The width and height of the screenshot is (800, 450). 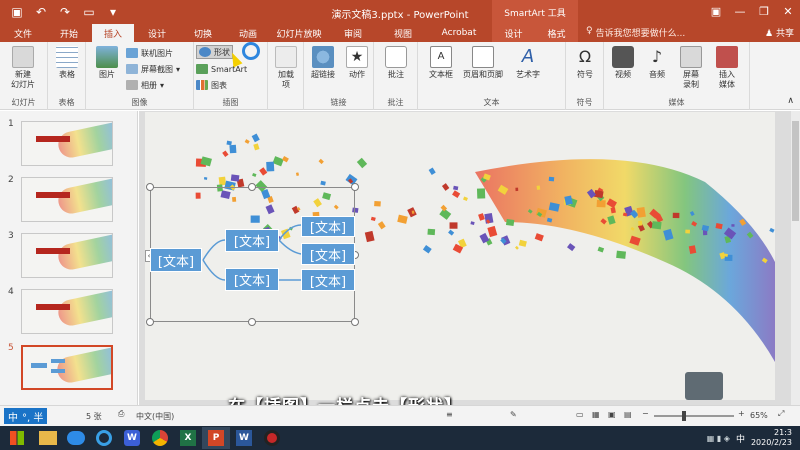 I want to click on minimize-button: —, so click(x=740, y=11).